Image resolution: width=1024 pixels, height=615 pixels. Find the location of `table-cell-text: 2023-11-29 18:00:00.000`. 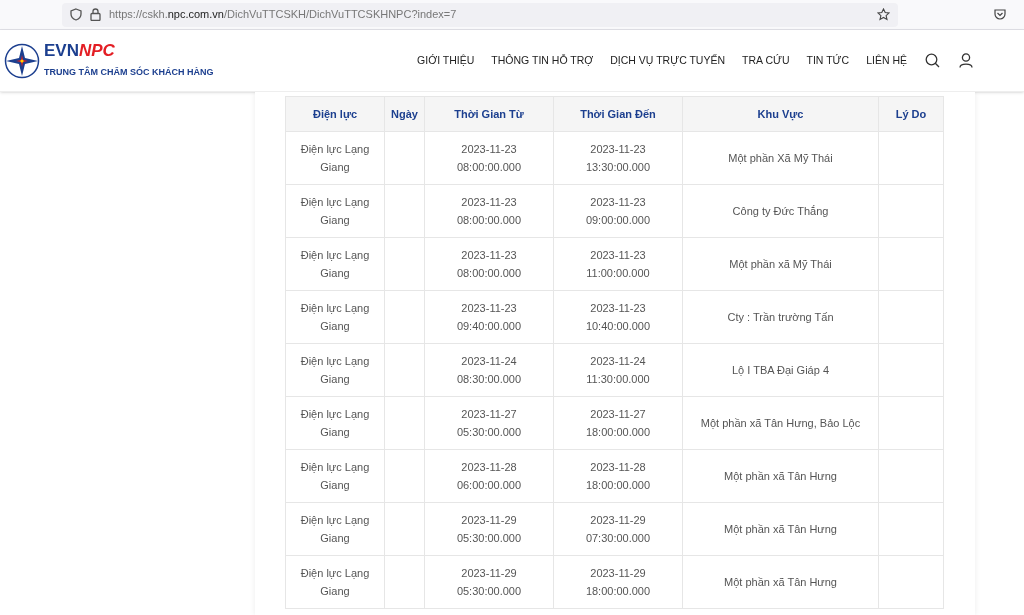

table-cell-text: 2023-11-29 18:00:00.000 is located at coordinates (618, 582).